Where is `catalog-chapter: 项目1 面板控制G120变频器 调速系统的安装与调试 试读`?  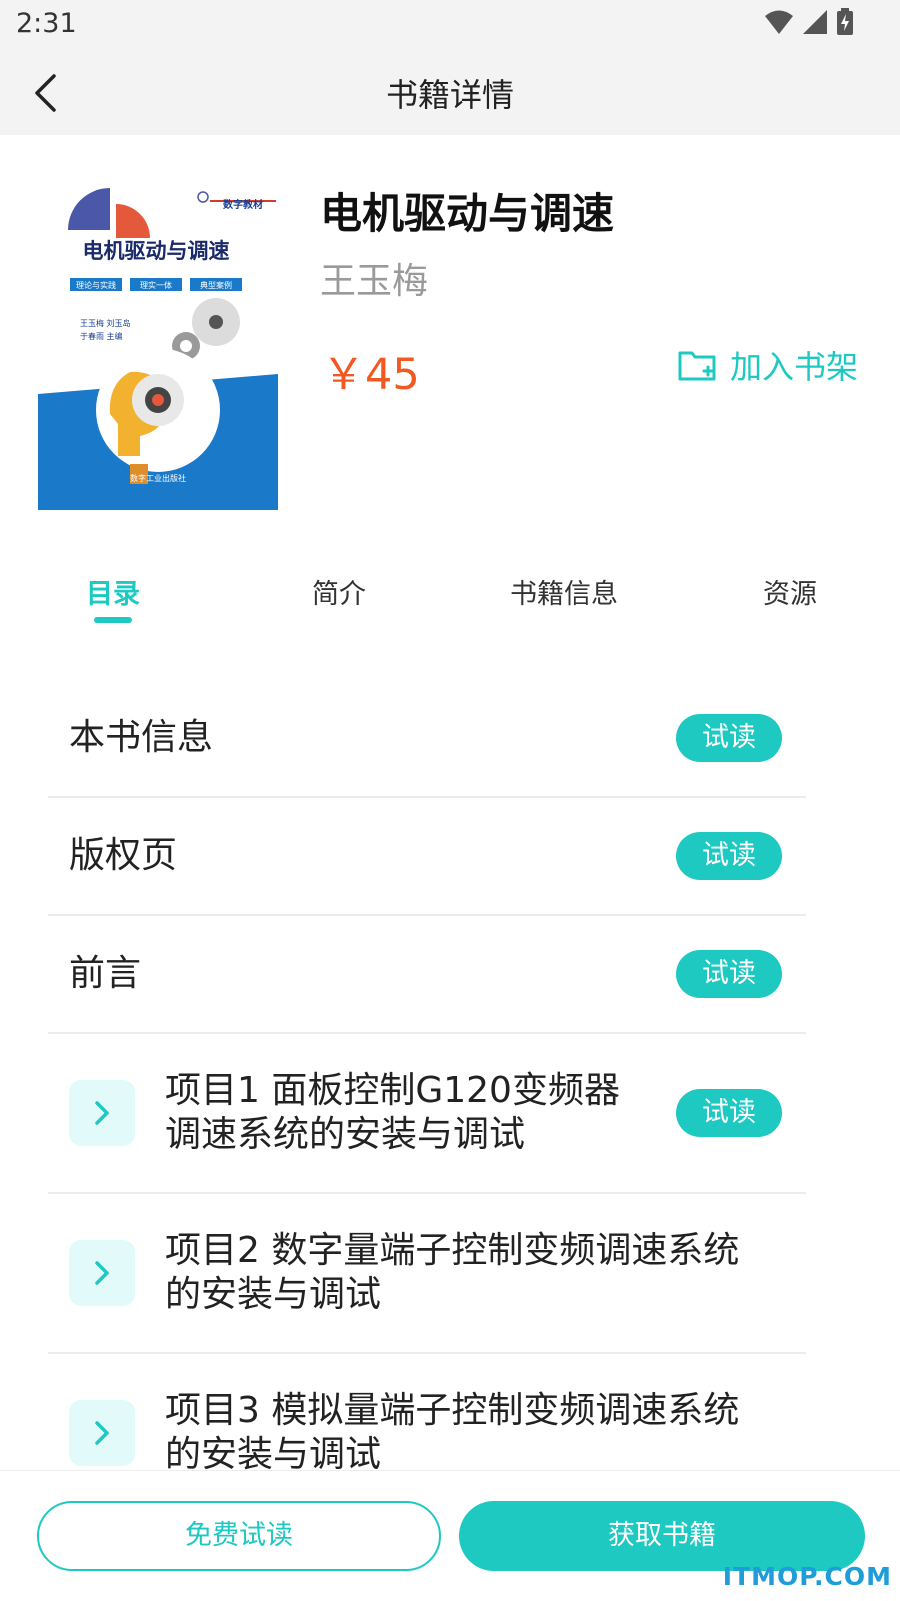 catalog-chapter: 项目1 面板控制G120变频器 调速系统的安装与调试 试读 is located at coordinates (427, 1114).